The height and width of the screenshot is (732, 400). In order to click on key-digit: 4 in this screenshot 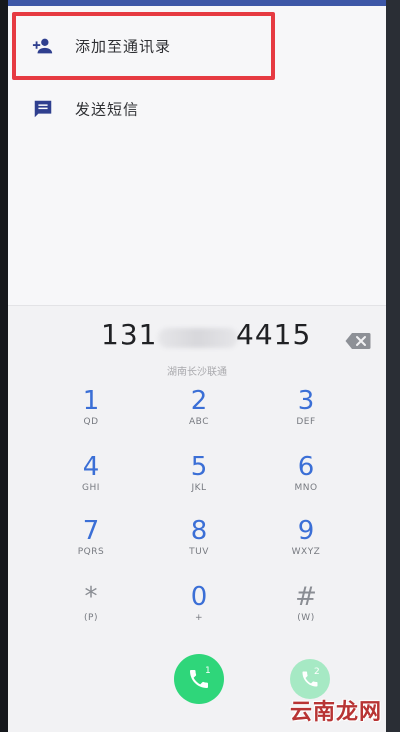, I will do `click(91, 467)`.